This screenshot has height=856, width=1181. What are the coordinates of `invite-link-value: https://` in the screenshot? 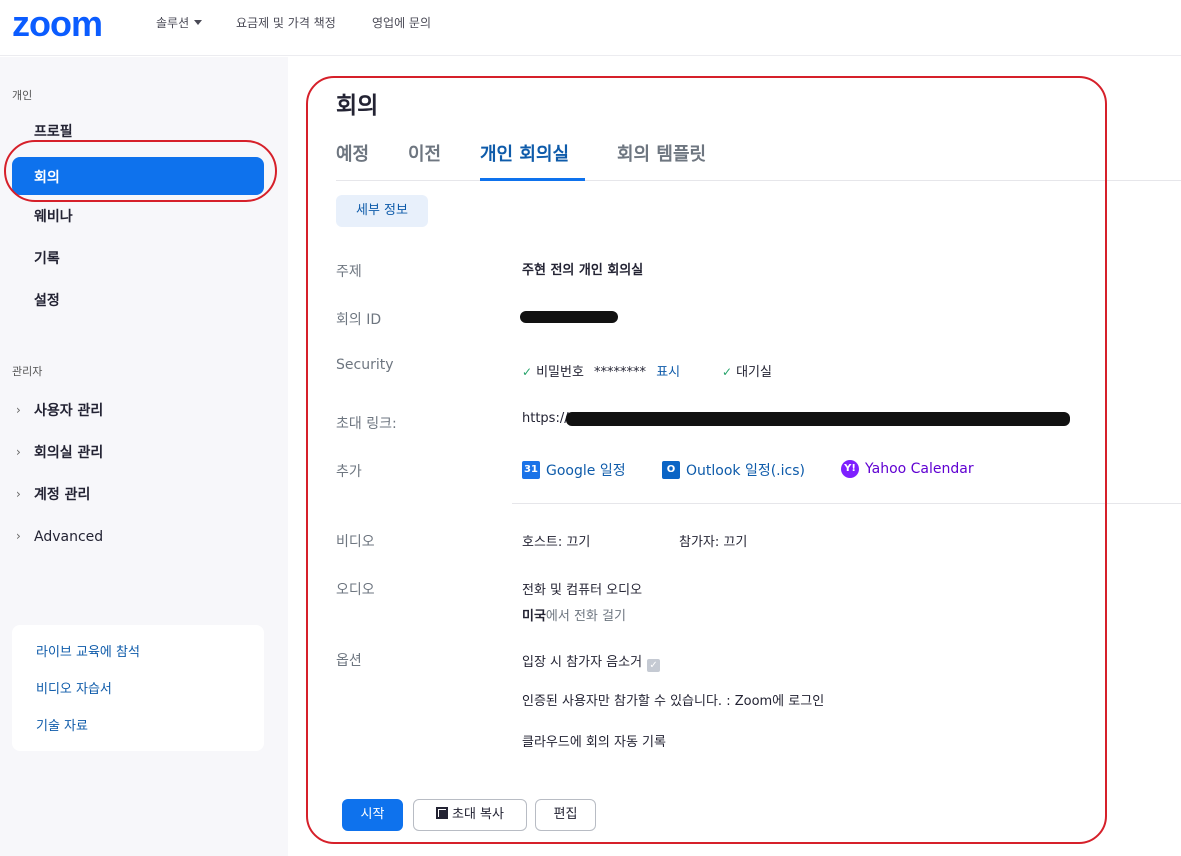 It's located at (545, 418).